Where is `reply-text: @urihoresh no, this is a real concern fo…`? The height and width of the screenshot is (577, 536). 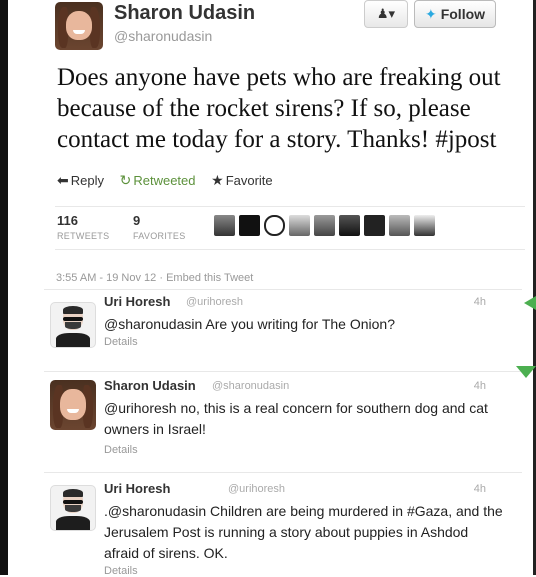
reply-text: @urihoresh no, this is a real concern fo… is located at coordinates (296, 418).